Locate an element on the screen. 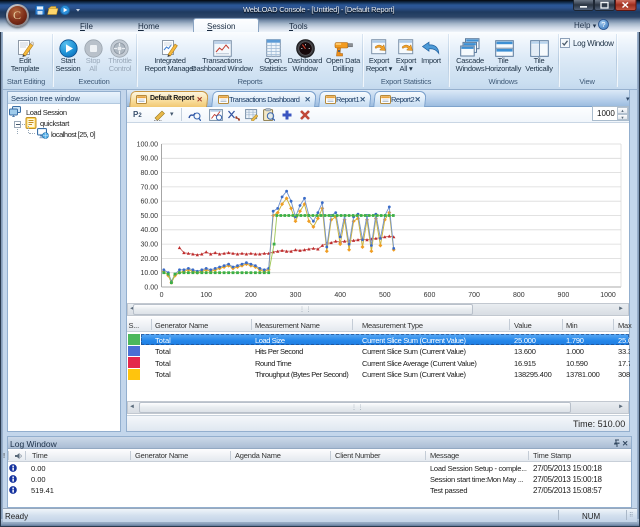  svg-text: 900 is located at coordinates (564, 295).